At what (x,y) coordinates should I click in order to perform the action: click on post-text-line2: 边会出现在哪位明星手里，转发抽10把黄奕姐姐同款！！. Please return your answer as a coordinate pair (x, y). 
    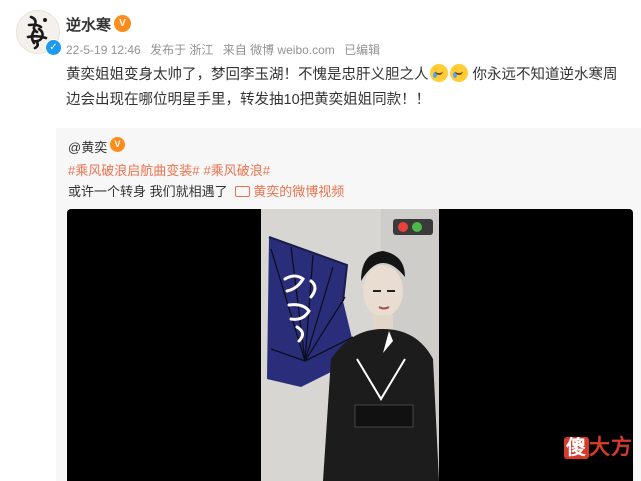
    Looking at the image, I should click on (248, 100).